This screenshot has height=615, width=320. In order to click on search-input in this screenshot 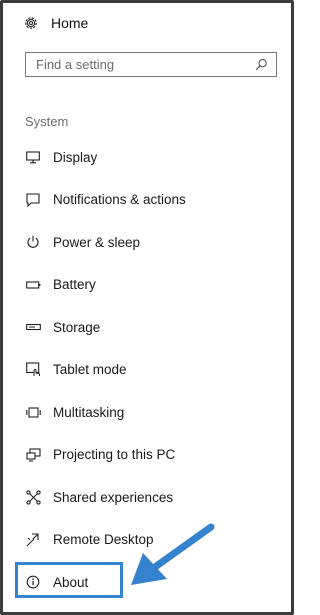, I will do `click(141, 64)`.